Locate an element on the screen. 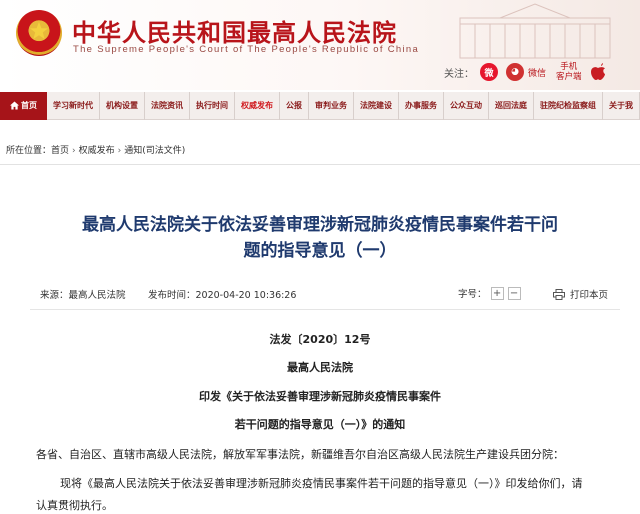 Image resolution: width=640 pixels, height=514 pixels. nav-home: 首页 is located at coordinates (23, 105).